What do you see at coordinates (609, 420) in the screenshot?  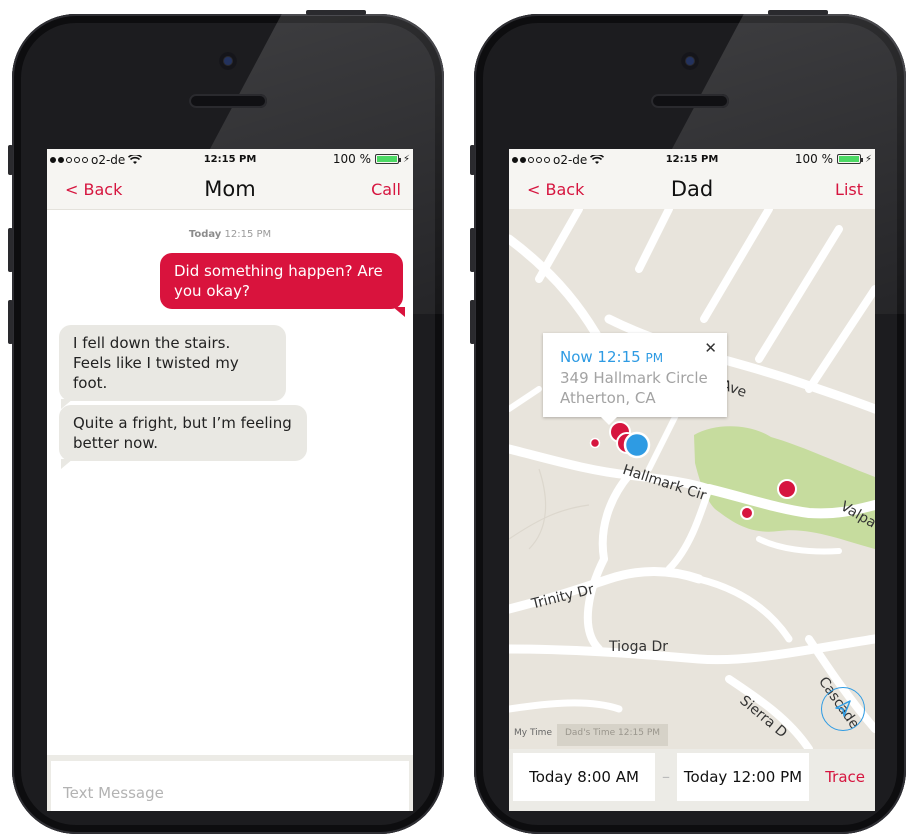 I see `callout-pointer` at bounding box center [609, 420].